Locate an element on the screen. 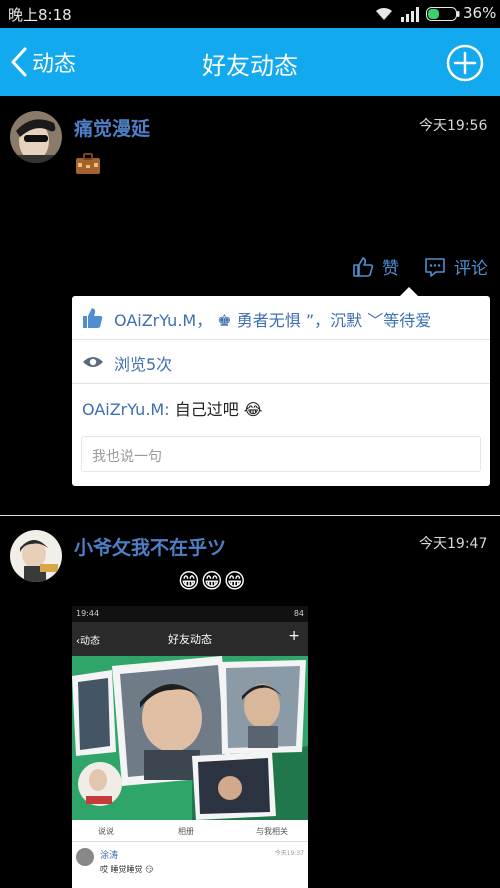 Image resolution: width=500 pixels, height=888 pixels. add-post-button is located at coordinates (465, 63).